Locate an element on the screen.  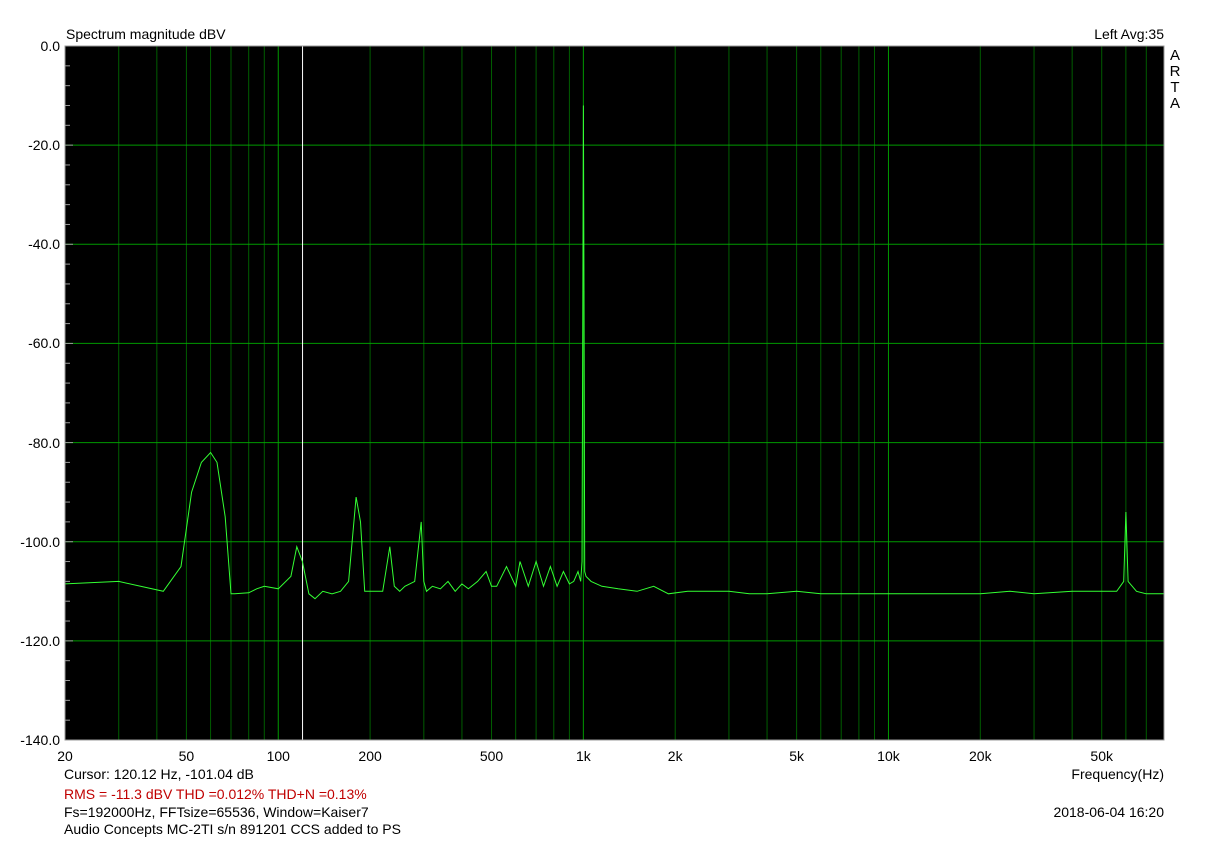
x-tick-label: 10k is located at coordinates (888, 756).